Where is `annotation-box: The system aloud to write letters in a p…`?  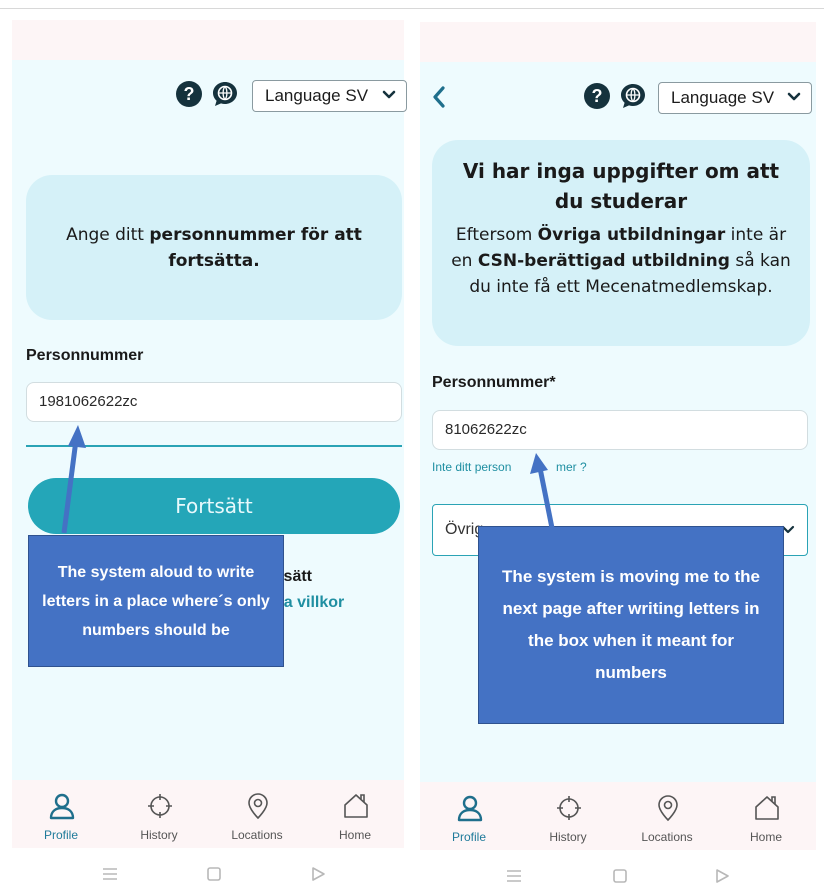
annotation-box: The system aloud to write letters in a p… is located at coordinates (156, 601).